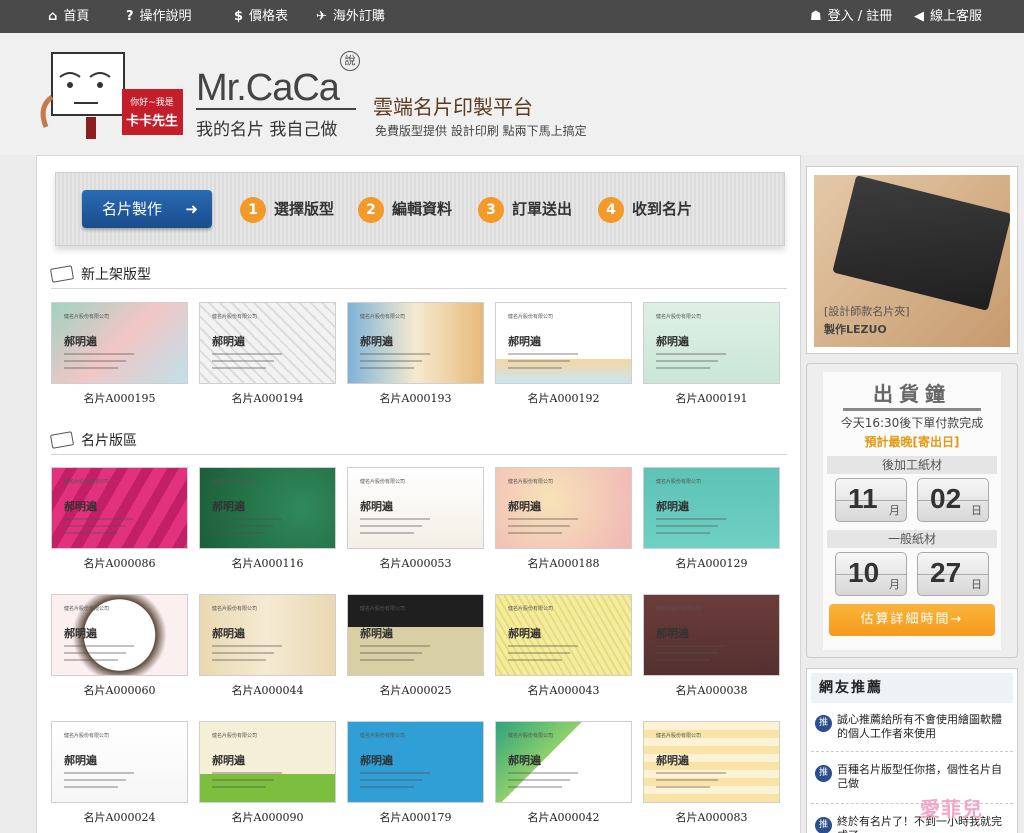 This screenshot has width=1024, height=833. I want to click on template-card: 健名片股份有限公司 郝明遍名片A000038, so click(711, 646).